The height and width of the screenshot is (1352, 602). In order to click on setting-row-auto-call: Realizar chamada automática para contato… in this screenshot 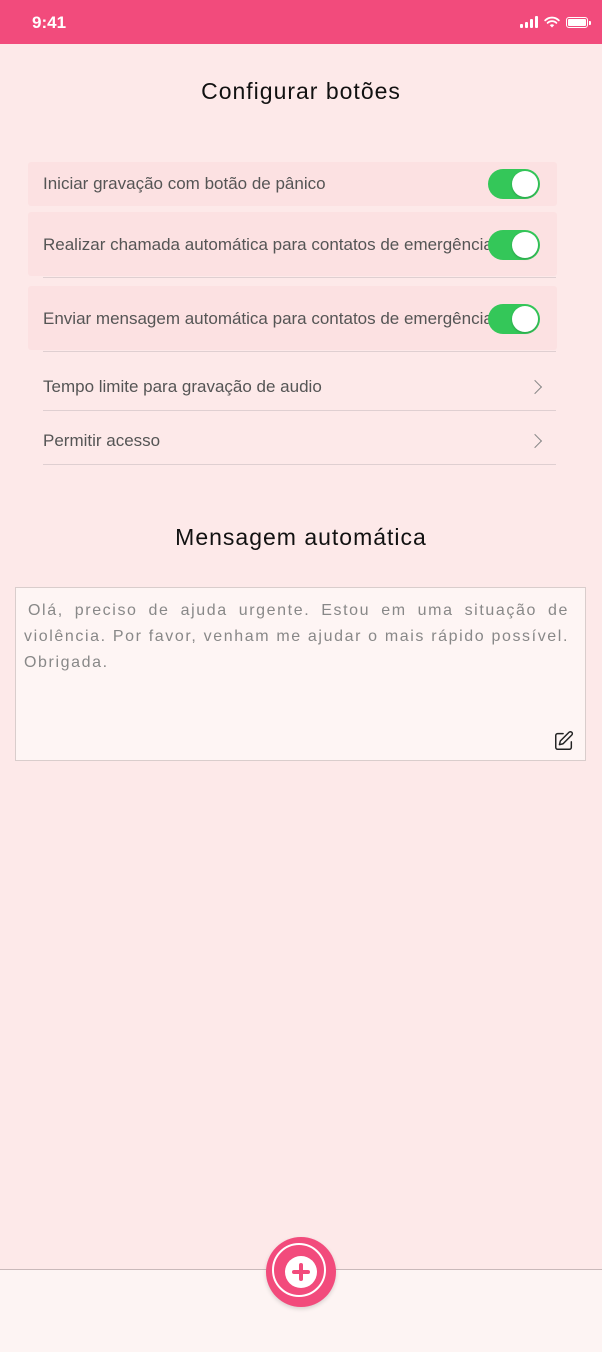, I will do `click(299, 245)`.